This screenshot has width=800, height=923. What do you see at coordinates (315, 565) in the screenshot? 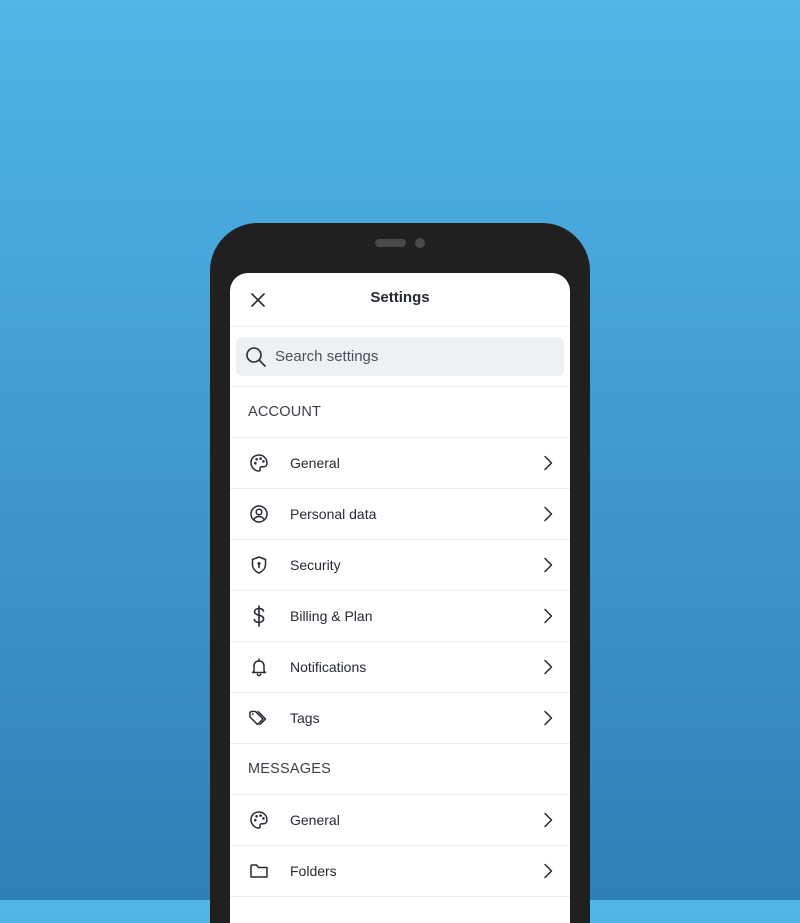
I see `settings-item-label: Security` at bounding box center [315, 565].